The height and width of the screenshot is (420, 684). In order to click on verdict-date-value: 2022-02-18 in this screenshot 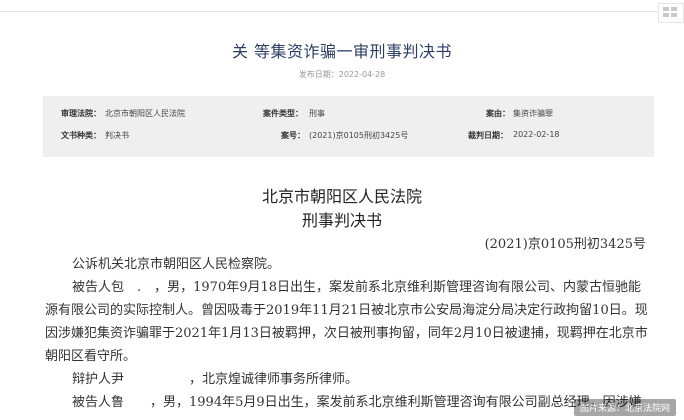, I will do `click(536, 134)`.